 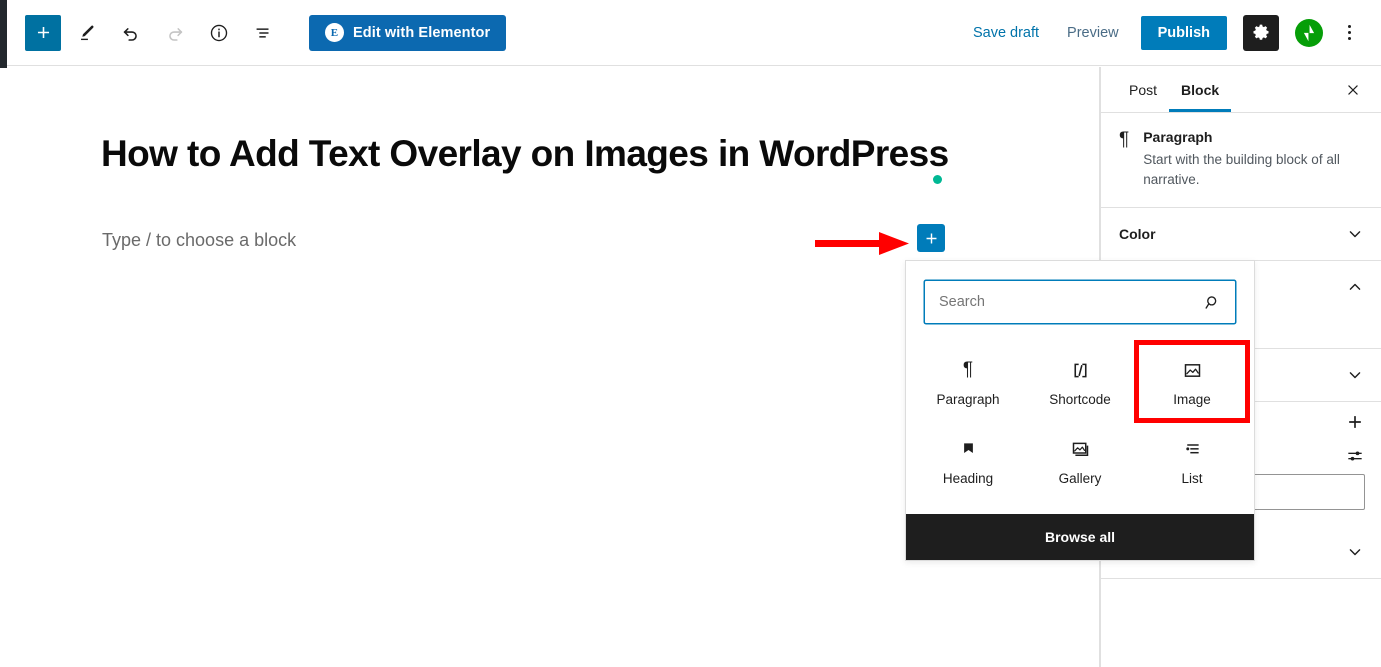 What do you see at coordinates (1080, 370) in the screenshot?
I see `bracket-slash-icon` at bounding box center [1080, 370].